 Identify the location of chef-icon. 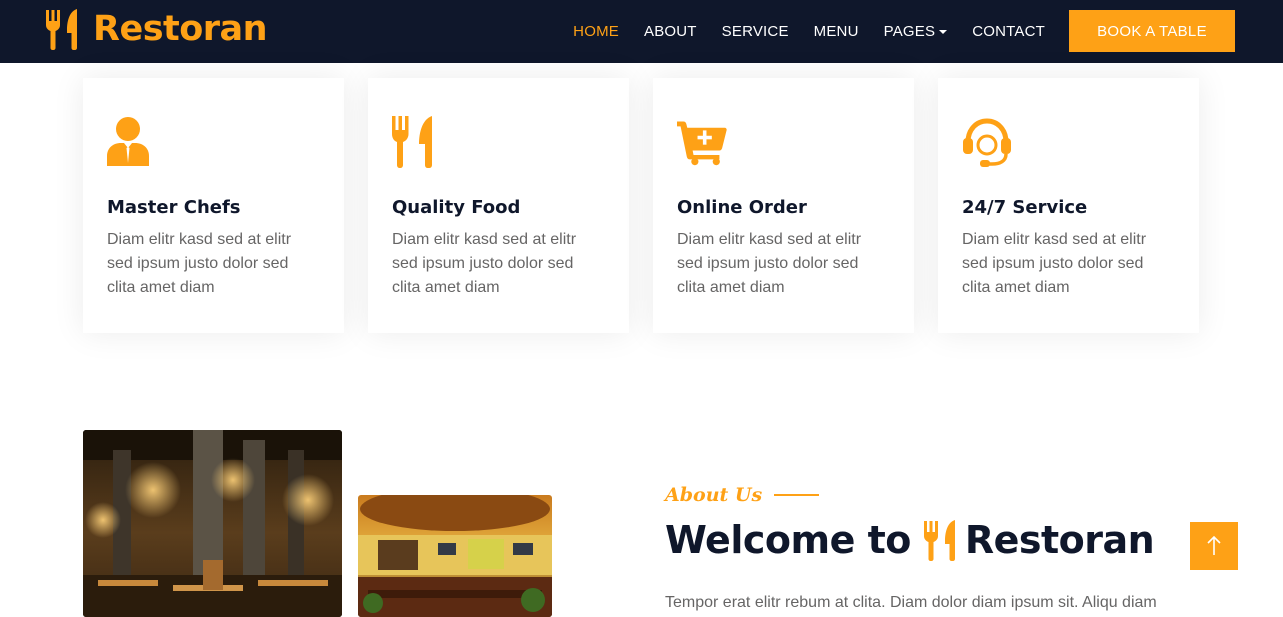
(128, 141).